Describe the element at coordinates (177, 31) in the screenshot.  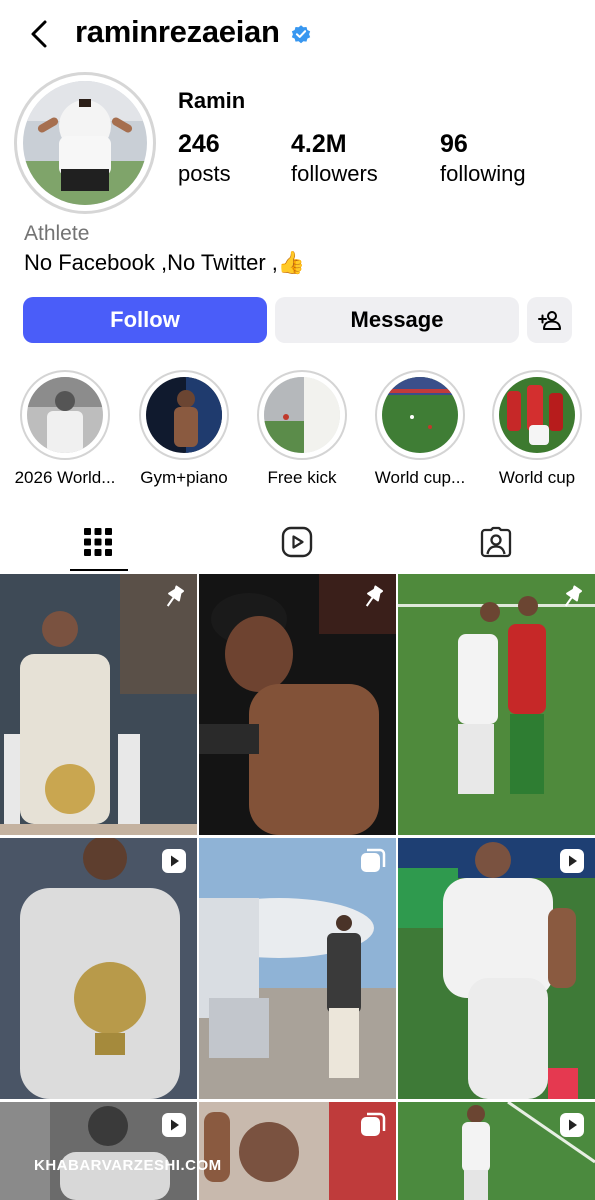
I see `profile-username: raminrezaeian` at that location.